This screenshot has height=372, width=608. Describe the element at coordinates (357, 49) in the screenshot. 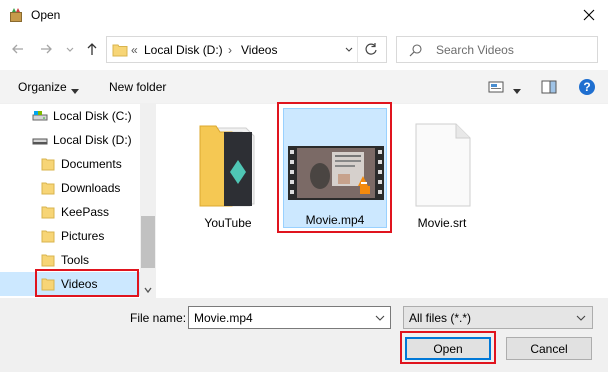

I see `divider` at that location.